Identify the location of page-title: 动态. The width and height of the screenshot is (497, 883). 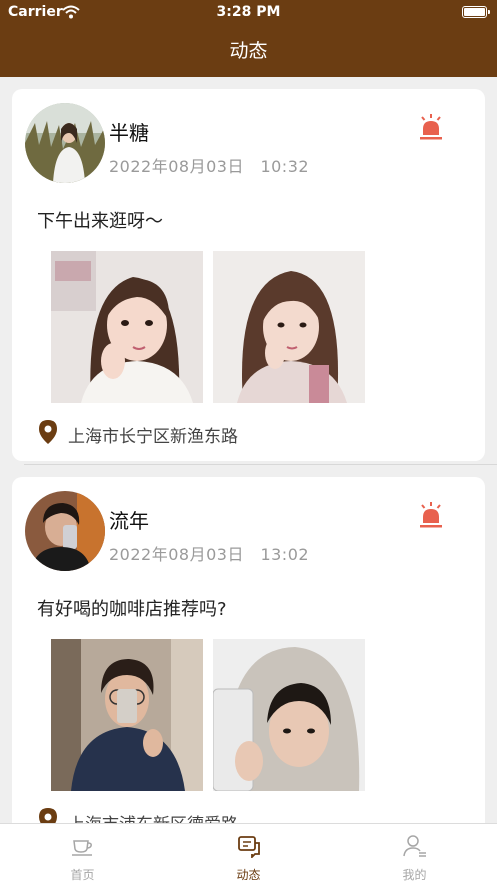
(248, 51).